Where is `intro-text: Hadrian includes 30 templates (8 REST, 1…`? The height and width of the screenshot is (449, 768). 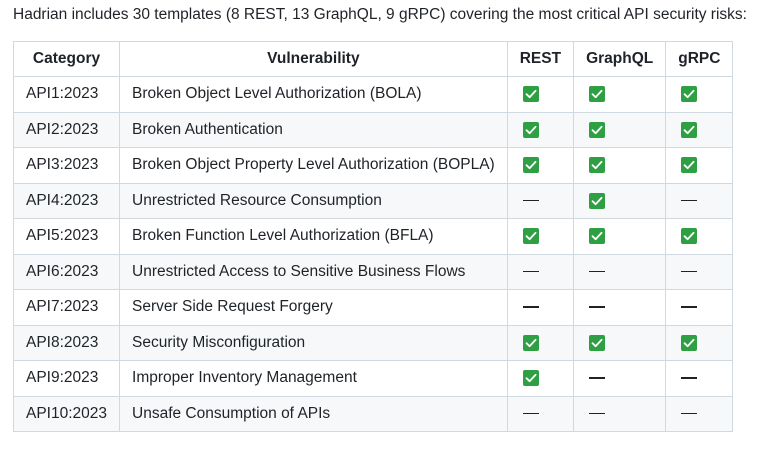
intro-text: Hadrian includes 30 templates (8 REST, 1… is located at coordinates (380, 14).